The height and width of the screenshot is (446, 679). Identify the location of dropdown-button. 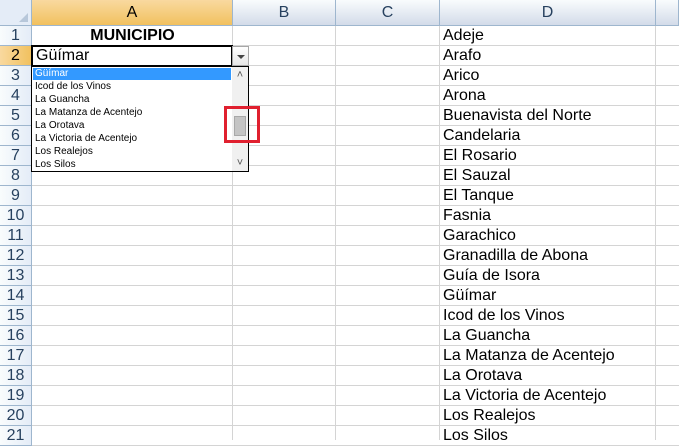
(240, 56).